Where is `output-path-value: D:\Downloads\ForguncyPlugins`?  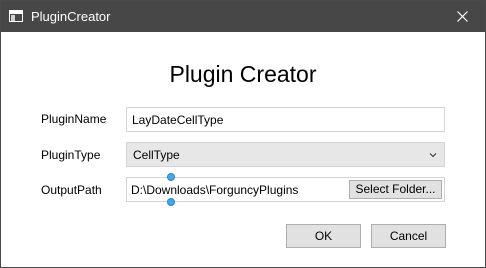 output-path-value: D:\Downloads\ForguncyPlugins is located at coordinates (215, 190).